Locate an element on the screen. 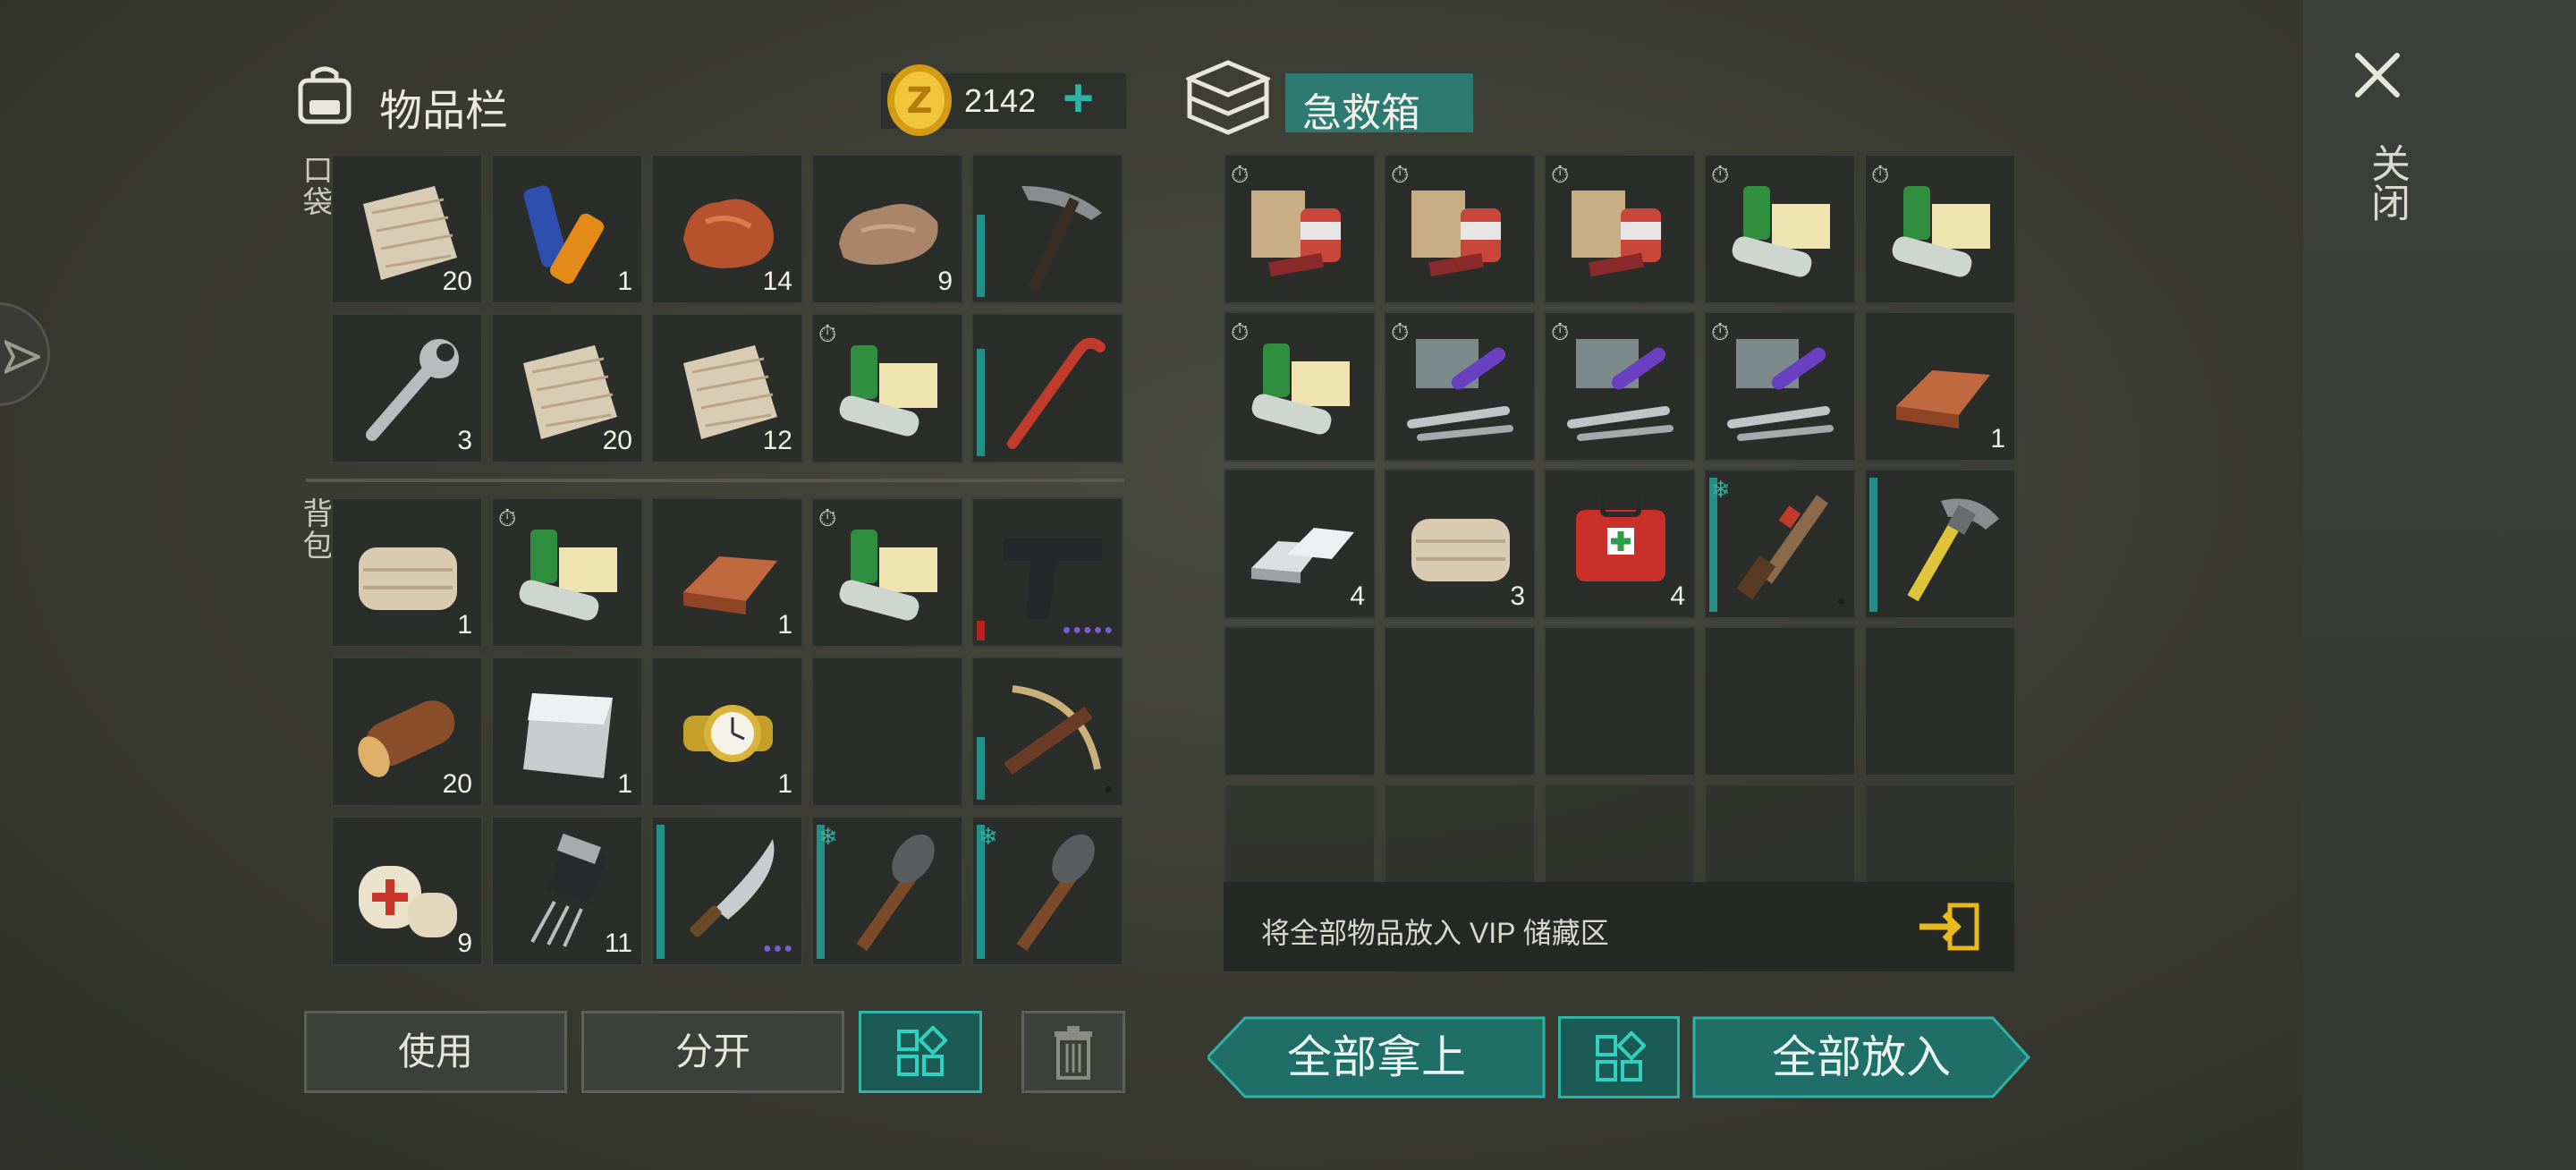 Image resolution: width=2576 pixels, height=1170 pixels. backpack-slot-8: 1 is located at coordinates (727, 732).